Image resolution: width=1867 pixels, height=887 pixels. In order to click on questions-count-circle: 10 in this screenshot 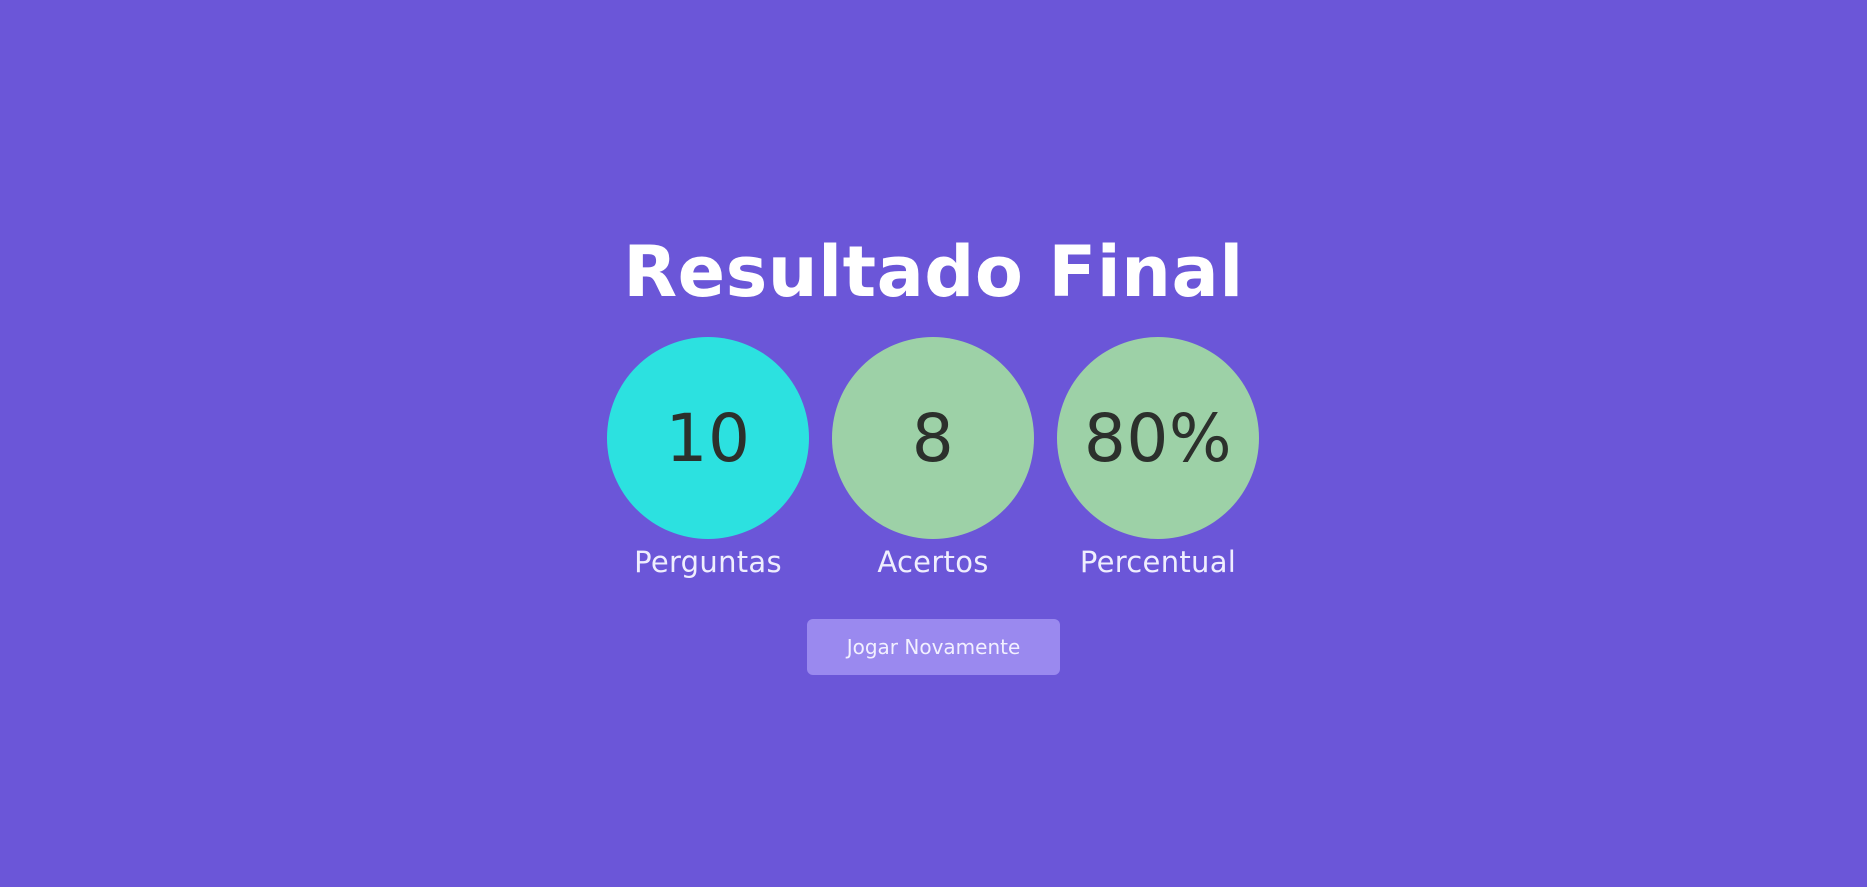, I will do `click(708, 438)`.